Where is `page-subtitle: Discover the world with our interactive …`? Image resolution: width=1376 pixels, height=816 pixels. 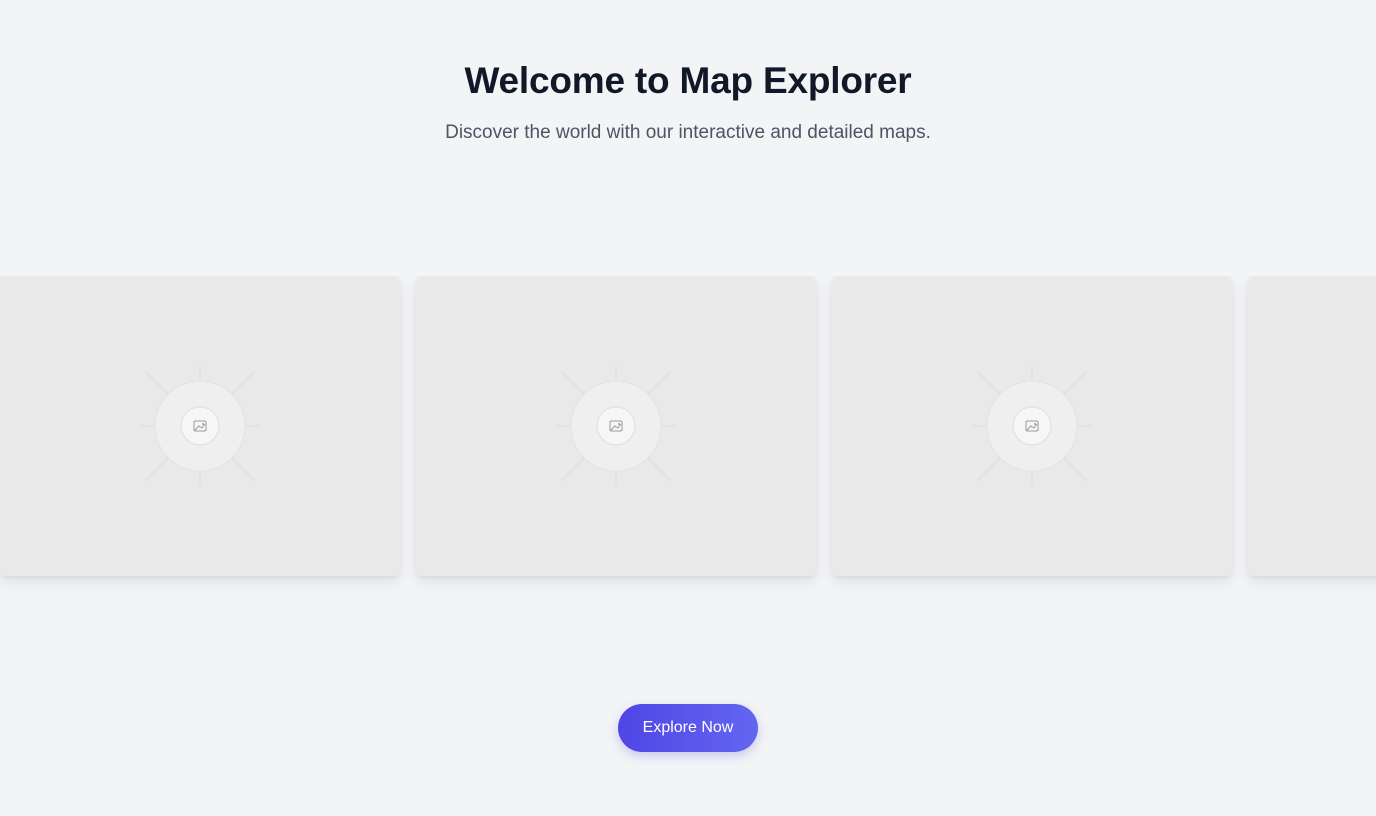 page-subtitle: Discover the world with our interactive … is located at coordinates (688, 132).